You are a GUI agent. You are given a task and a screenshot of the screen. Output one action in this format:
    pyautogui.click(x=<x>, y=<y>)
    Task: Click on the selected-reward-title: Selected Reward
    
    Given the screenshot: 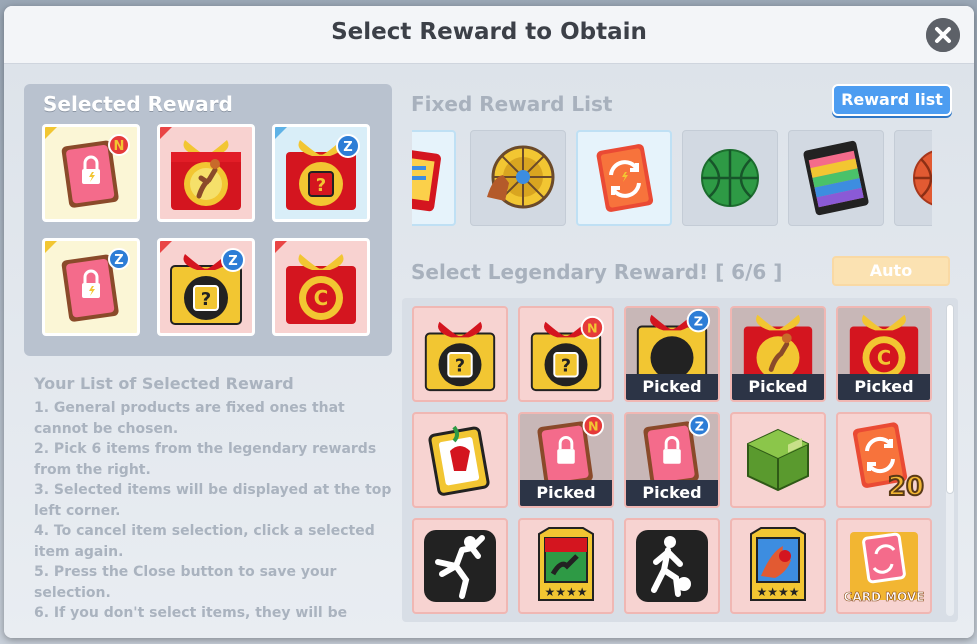 What is the action you would take?
    pyautogui.click(x=138, y=104)
    